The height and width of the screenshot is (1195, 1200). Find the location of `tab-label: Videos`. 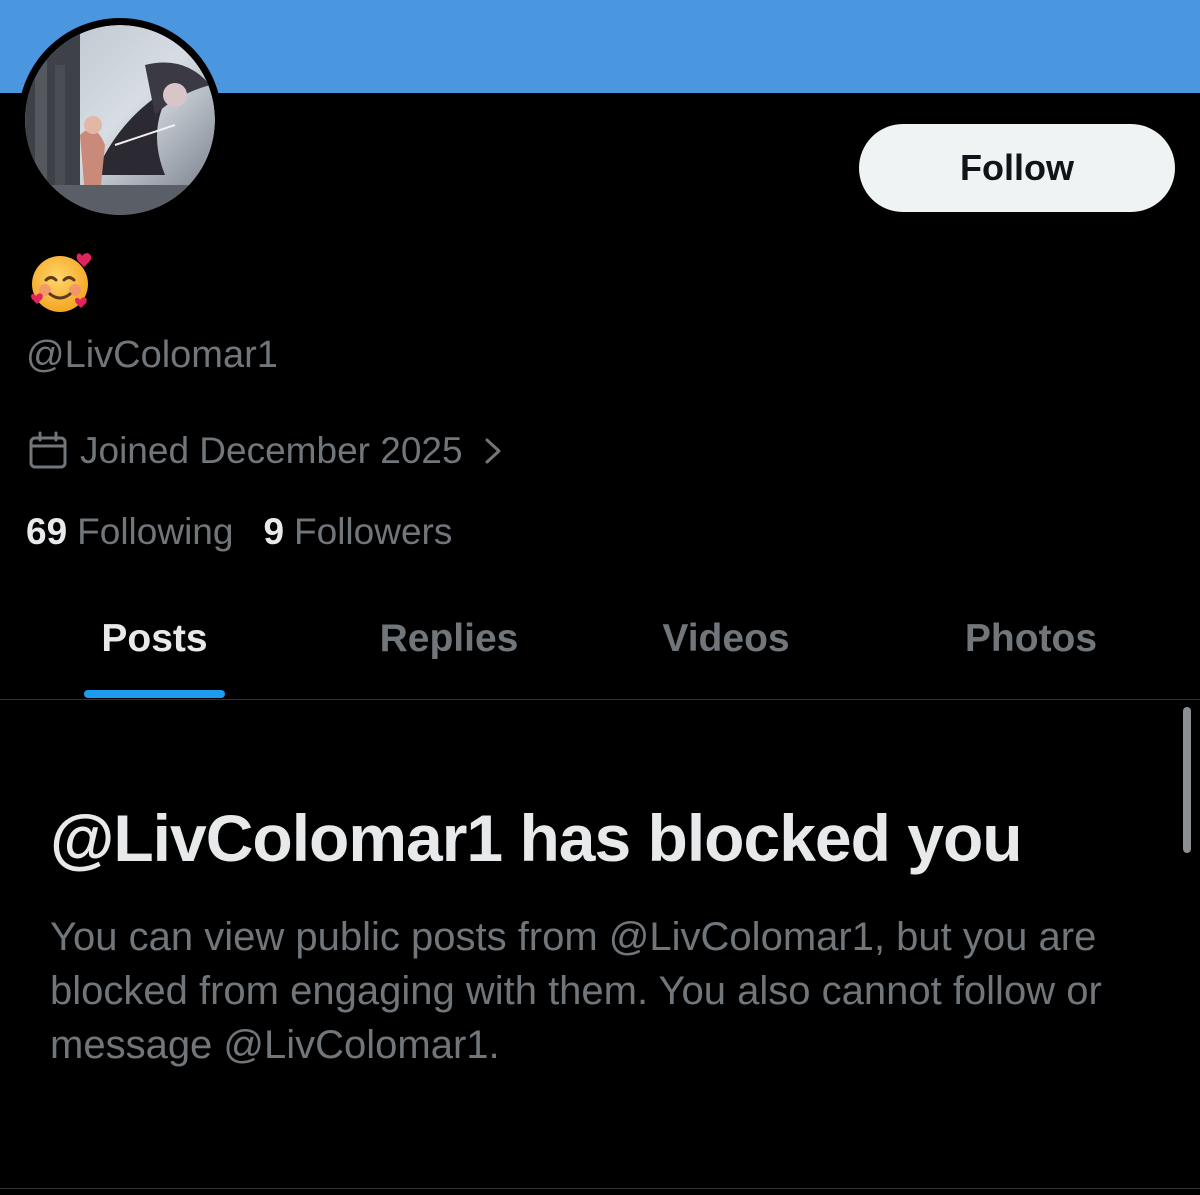

tab-label: Videos is located at coordinates (726, 638).